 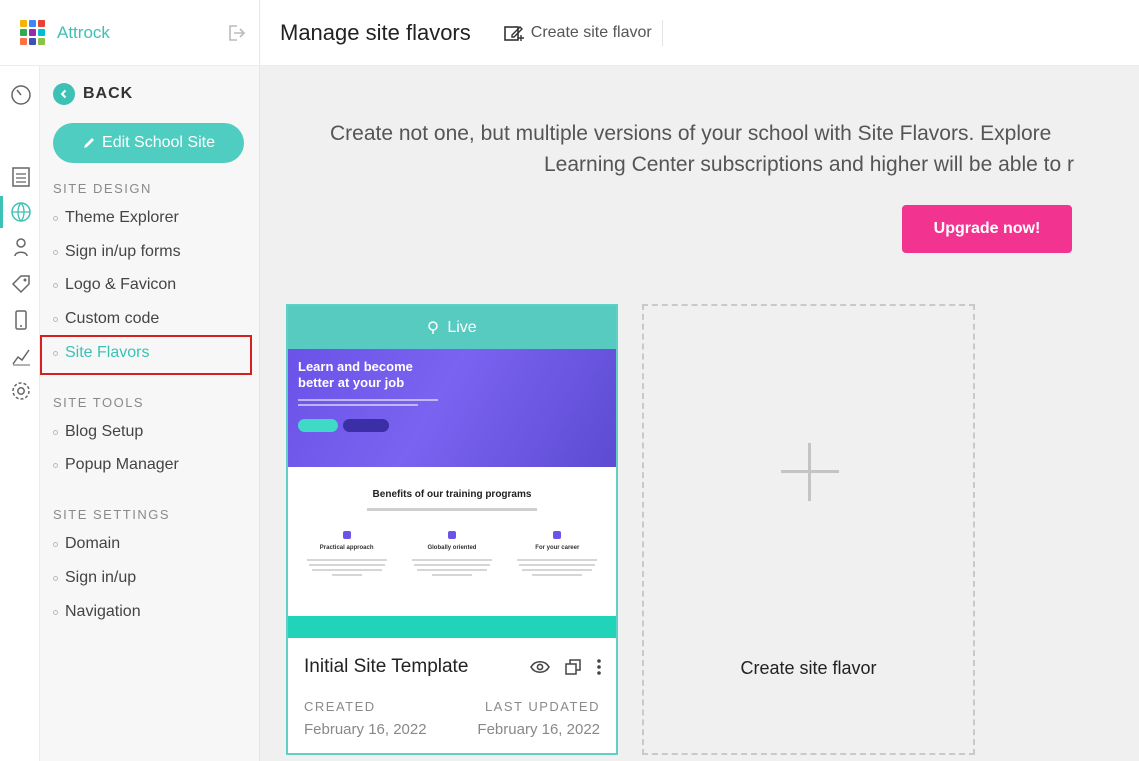 I want to click on nav-label: Domain, so click(x=93, y=543).